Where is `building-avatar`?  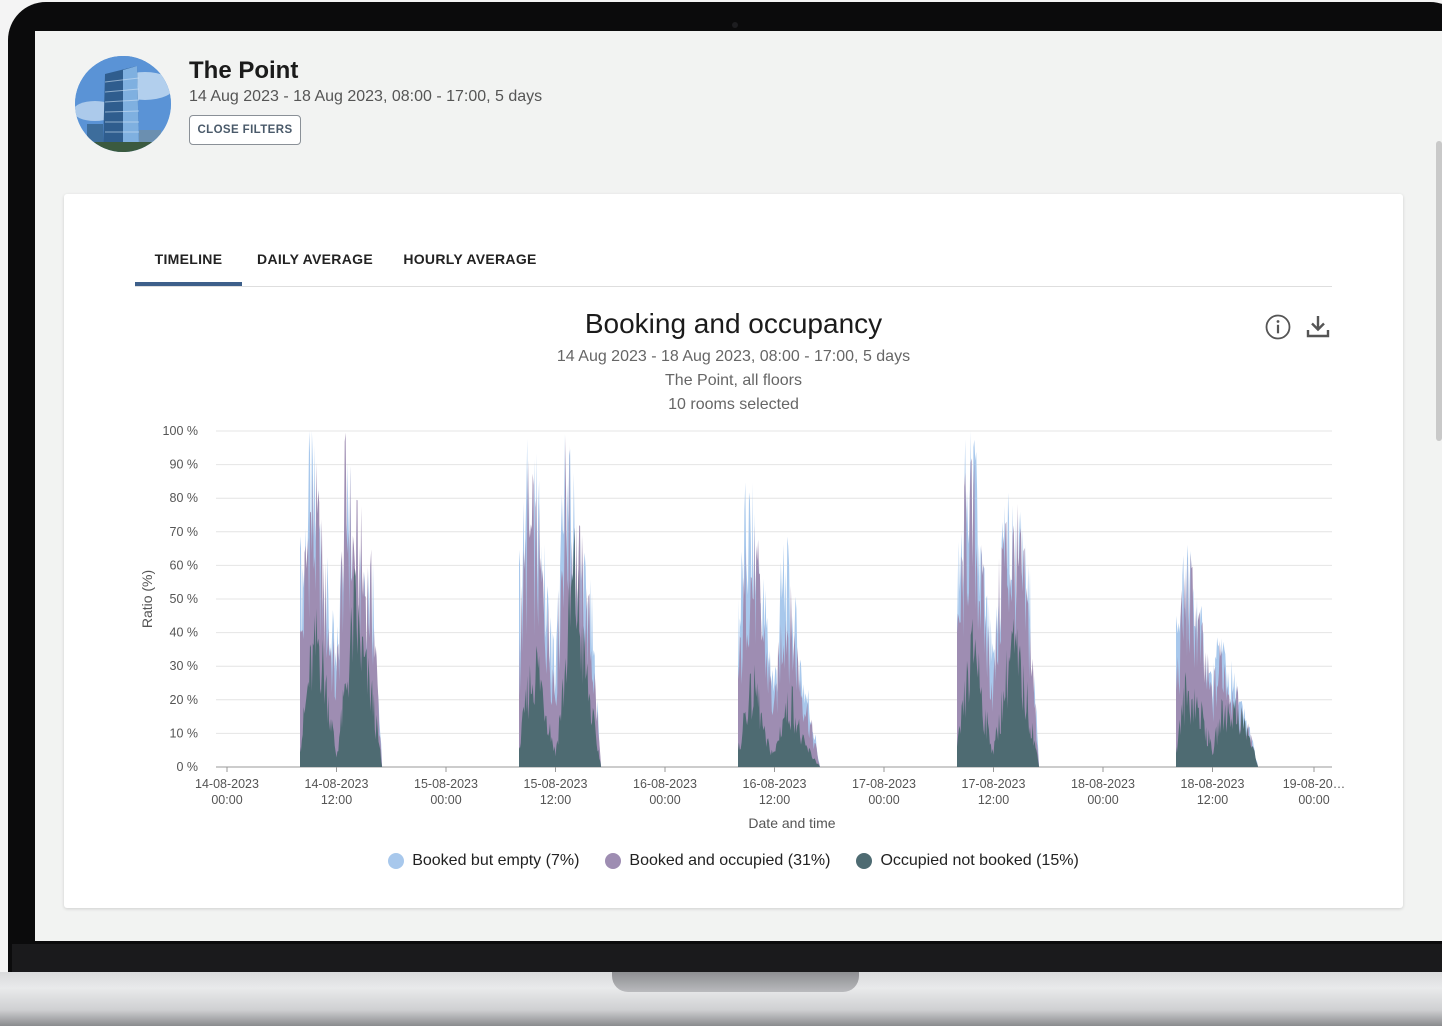
building-avatar is located at coordinates (123, 104).